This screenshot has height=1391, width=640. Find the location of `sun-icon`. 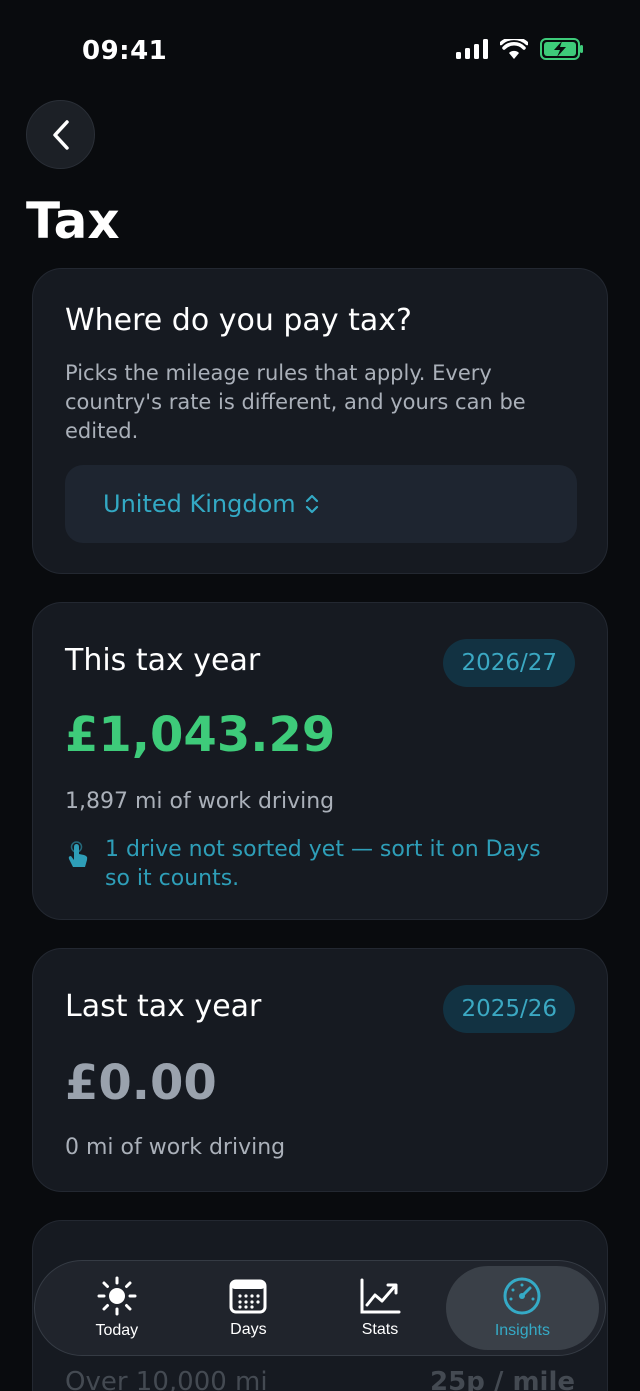

sun-icon is located at coordinates (117, 1296).